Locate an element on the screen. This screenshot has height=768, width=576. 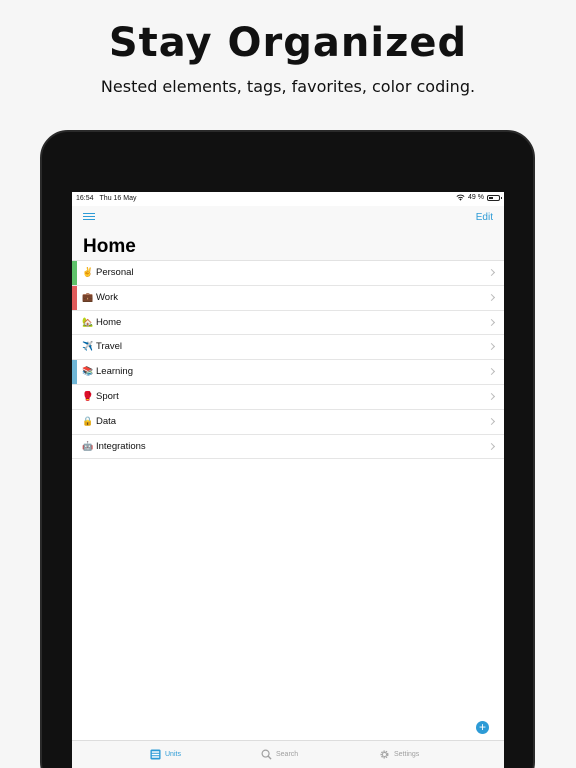
list-item-label: Integrations is located at coordinates (121, 446).